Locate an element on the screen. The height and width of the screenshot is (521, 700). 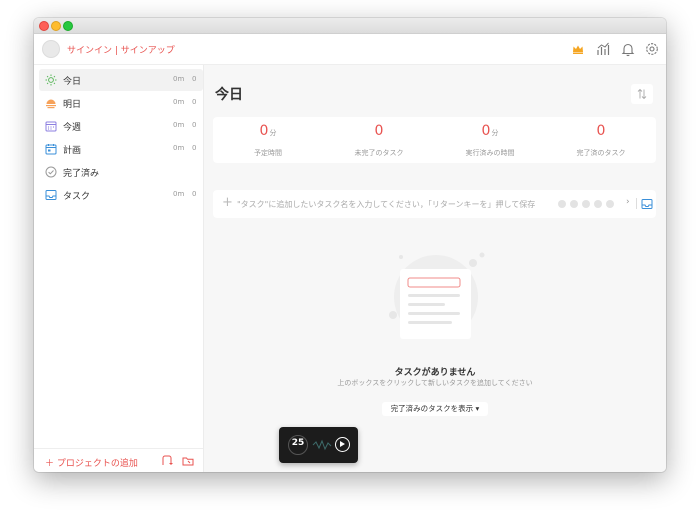
sidebar-item-label: 今日 is located at coordinates (72, 82).